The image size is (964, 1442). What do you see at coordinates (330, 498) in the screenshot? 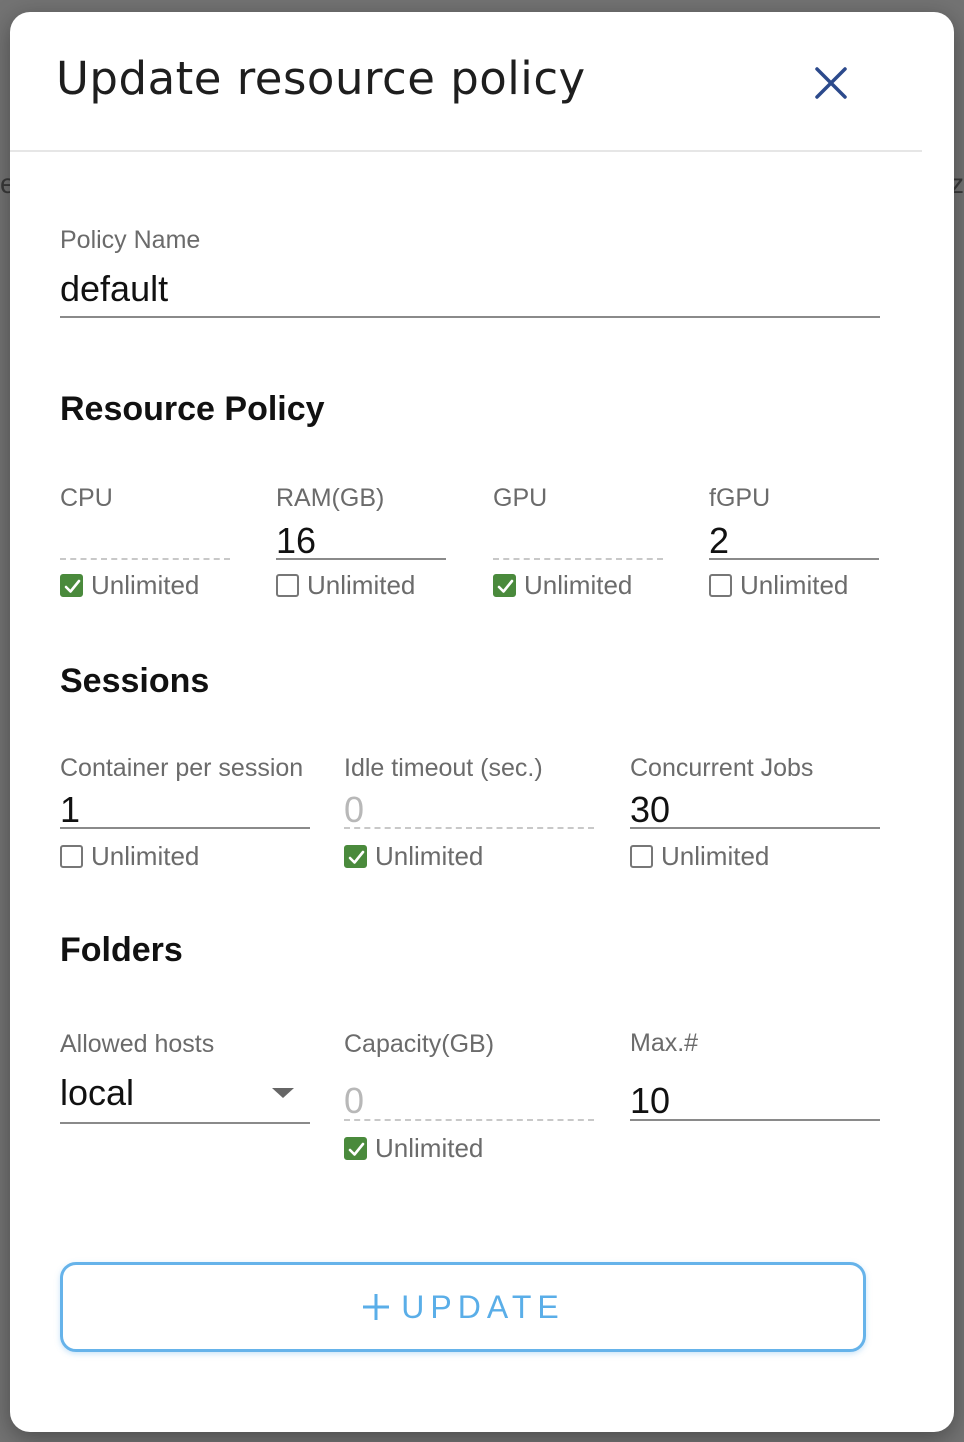
I see `ram-label: RAM(GB)` at bounding box center [330, 498].